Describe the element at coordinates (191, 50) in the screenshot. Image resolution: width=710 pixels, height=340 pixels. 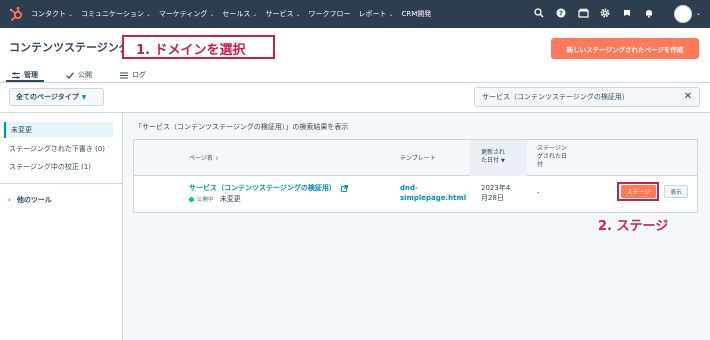
I see `annotation-text: 1. ドメインを選択` at that location.